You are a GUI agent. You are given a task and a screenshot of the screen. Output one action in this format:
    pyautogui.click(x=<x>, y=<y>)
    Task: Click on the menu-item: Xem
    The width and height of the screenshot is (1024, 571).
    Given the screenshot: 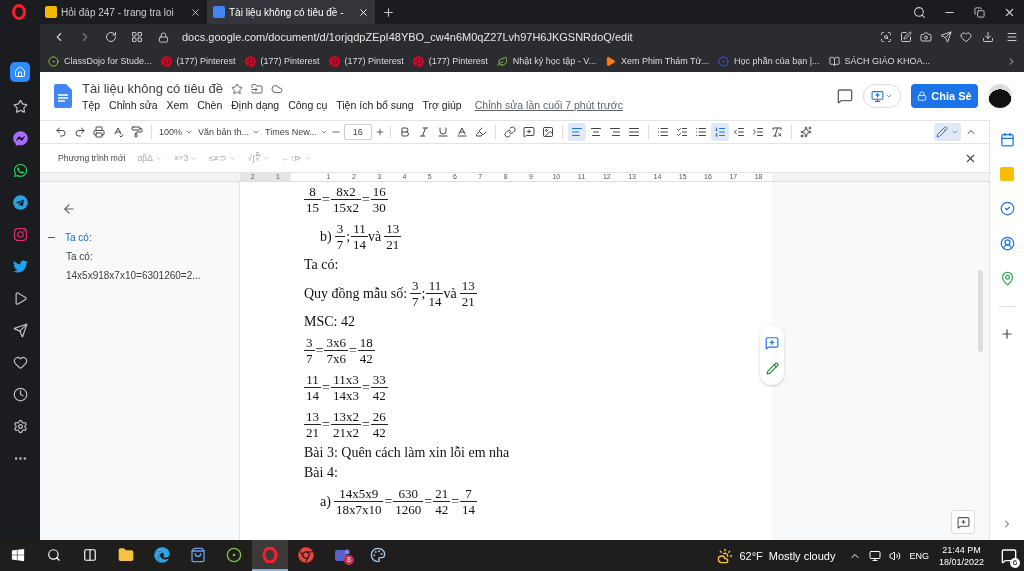 What is the action you would take?
    pyautogui.click(x=177, y=105)
    